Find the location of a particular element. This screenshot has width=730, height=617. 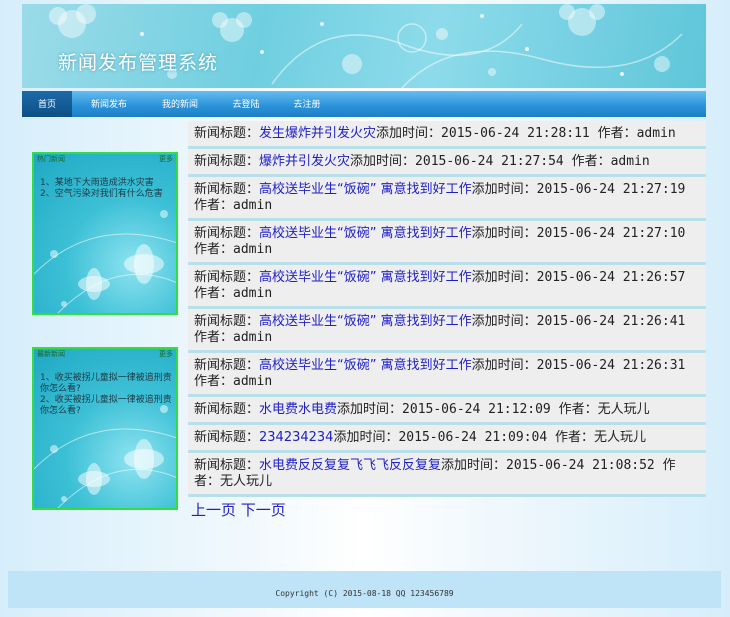

news-time: 2015-06-24 21:27:10 is located at coordinates (611, 233).